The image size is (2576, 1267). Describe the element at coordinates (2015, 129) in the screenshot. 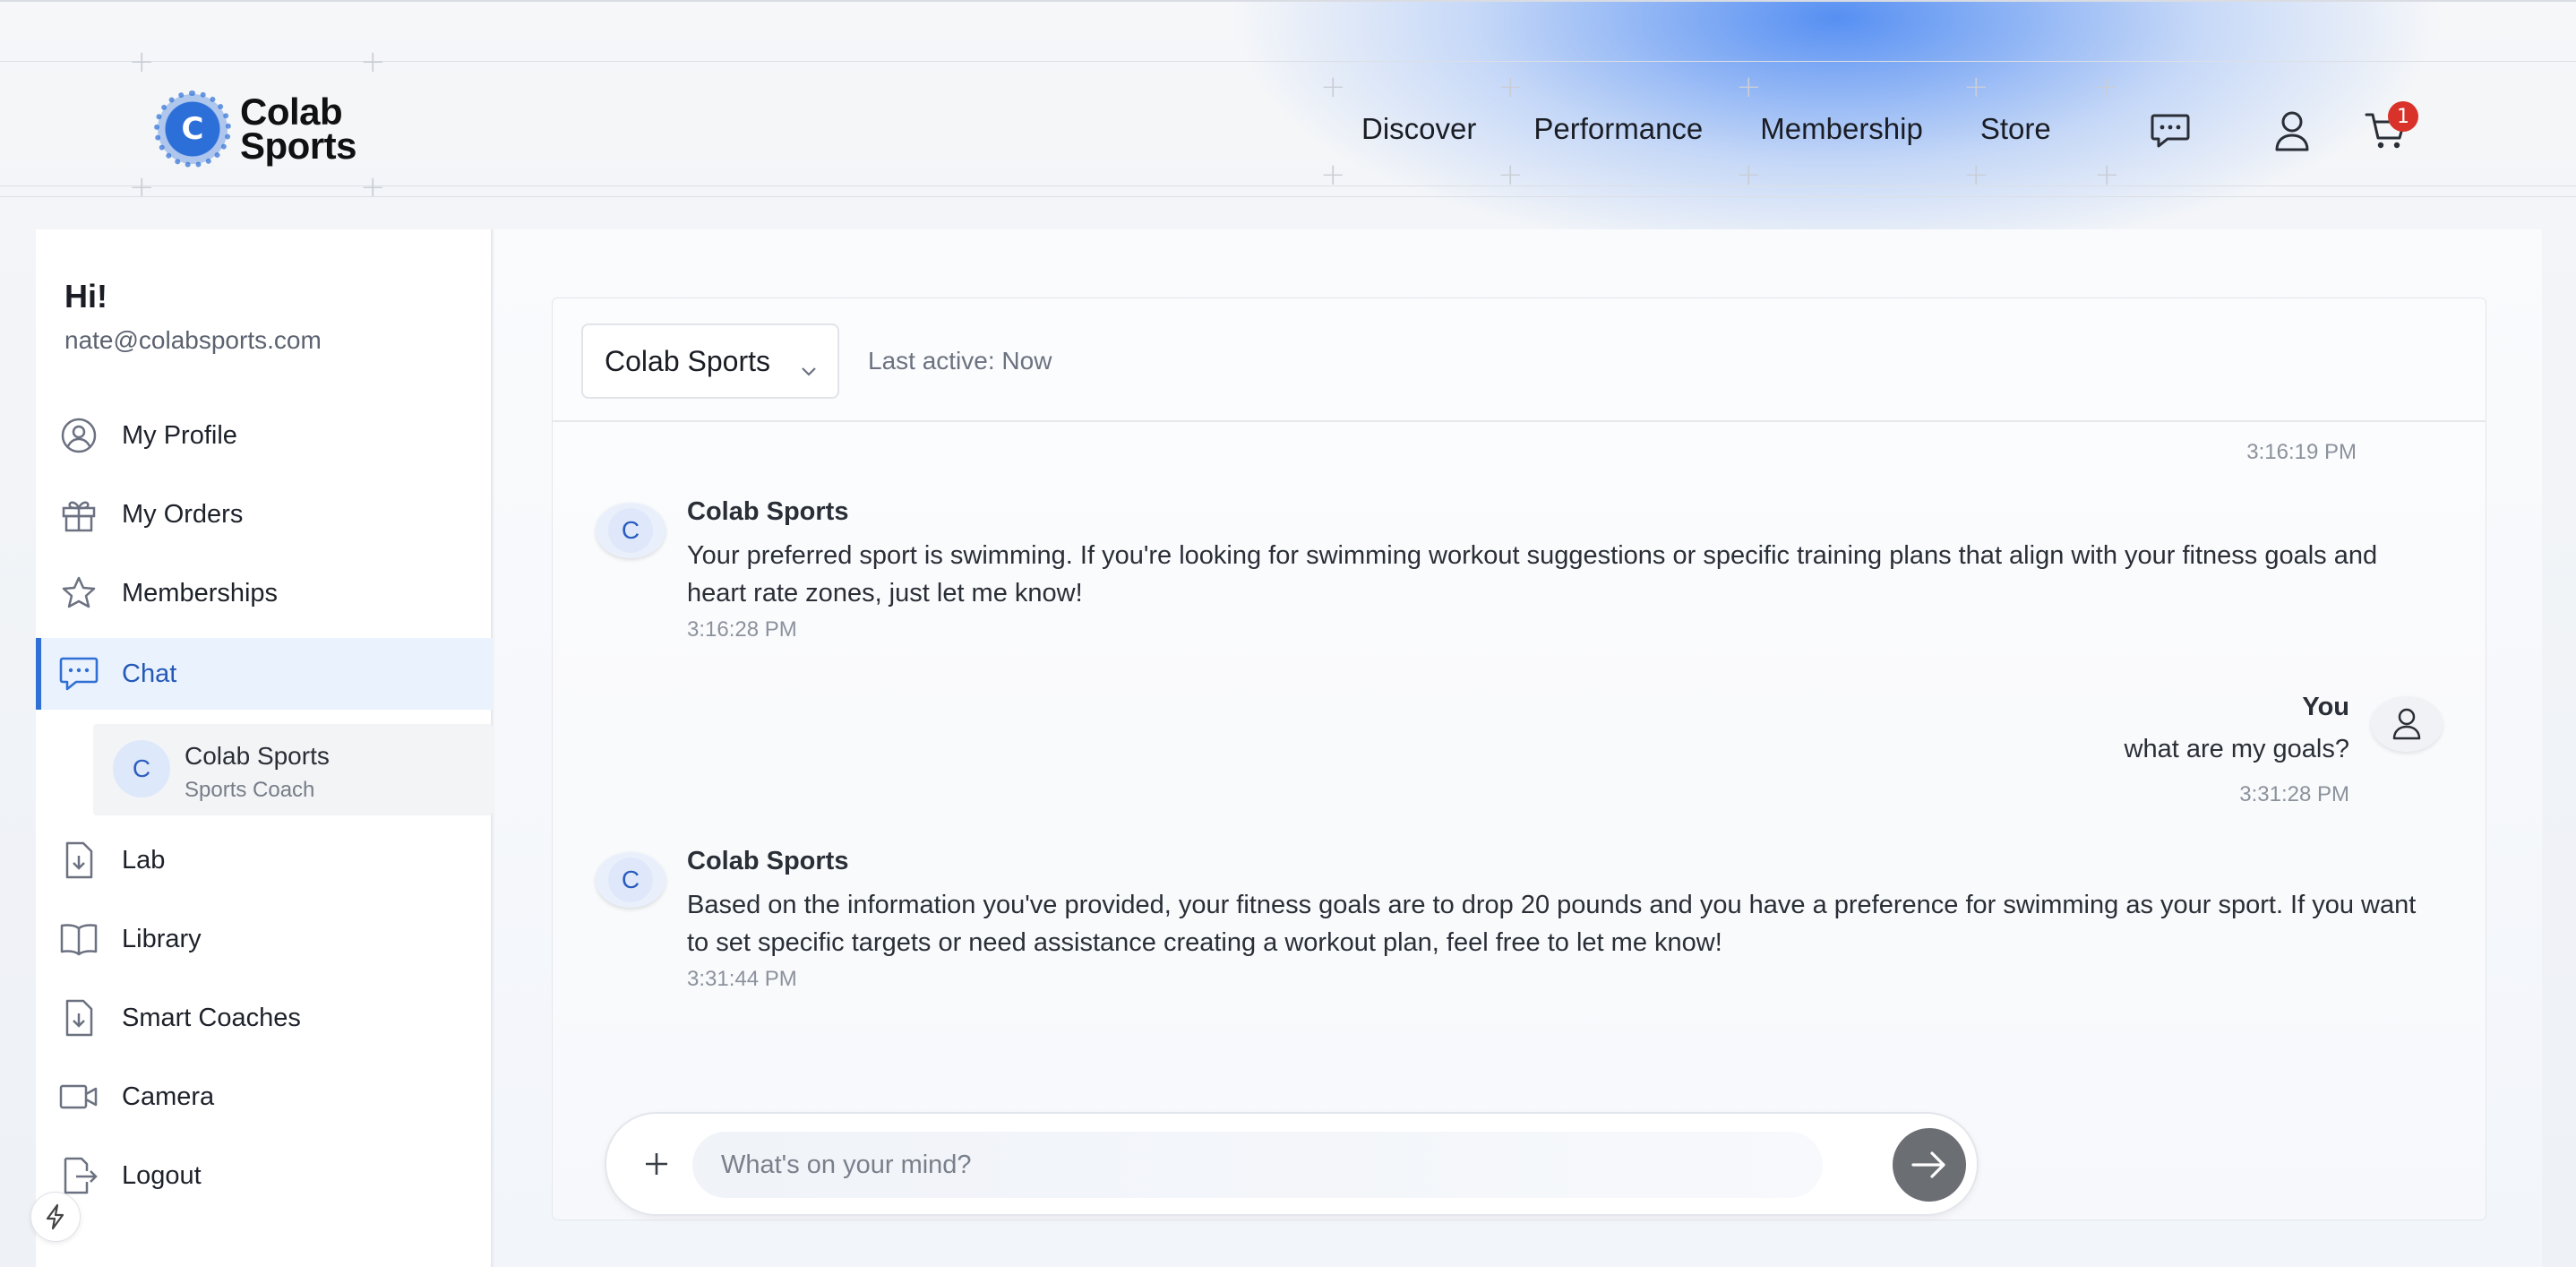

I see `nav-store: Store` at that location.